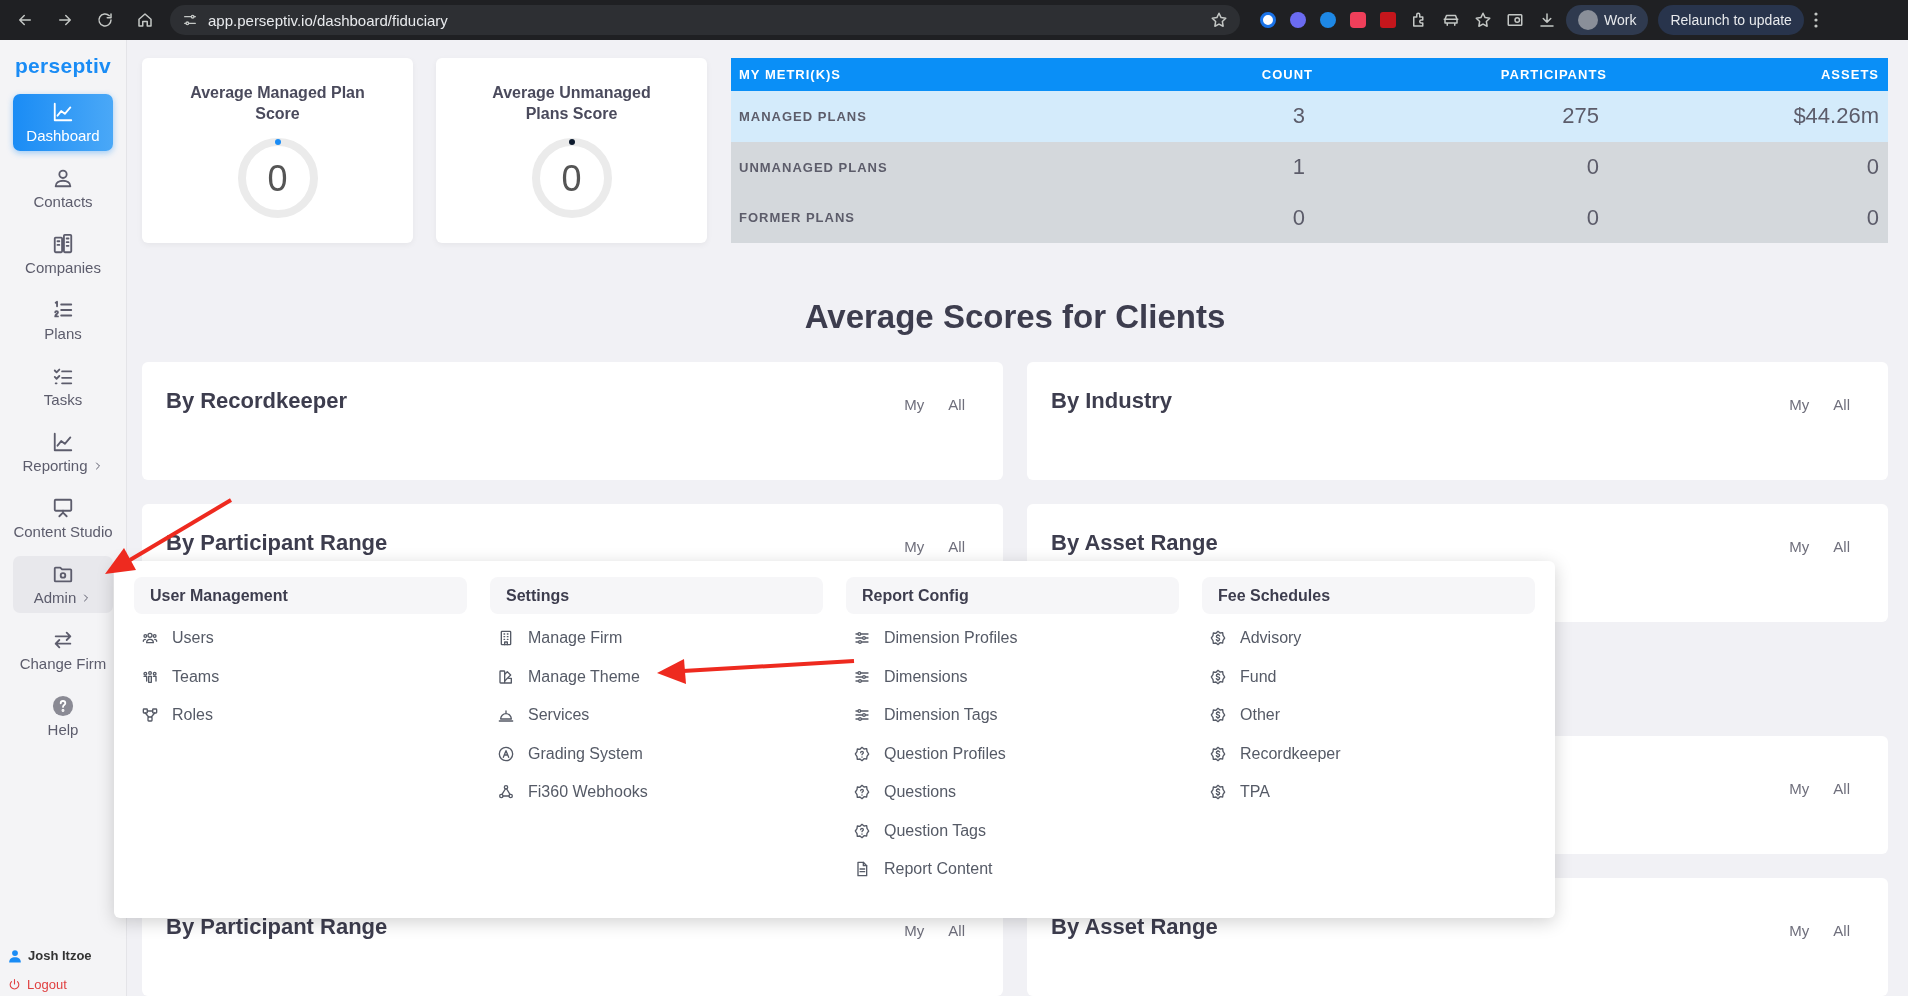  Describe the element at coordinates (1553, 74) in the screenshot. I see `column-header: PARTICIPANTS` at that location.